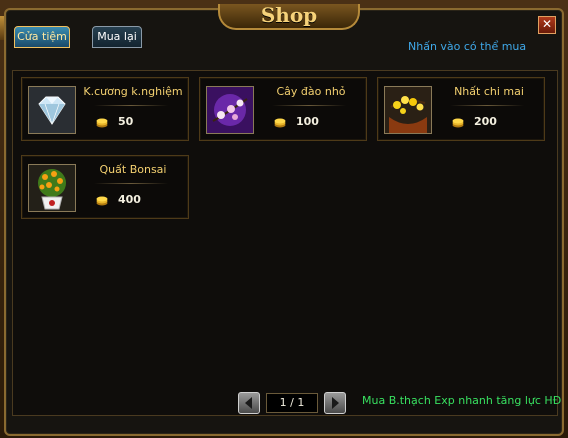  What do you see at coordinates (485, 121) in the screenshot?
I see `item-price: 200` at bounding box center [485, 121].